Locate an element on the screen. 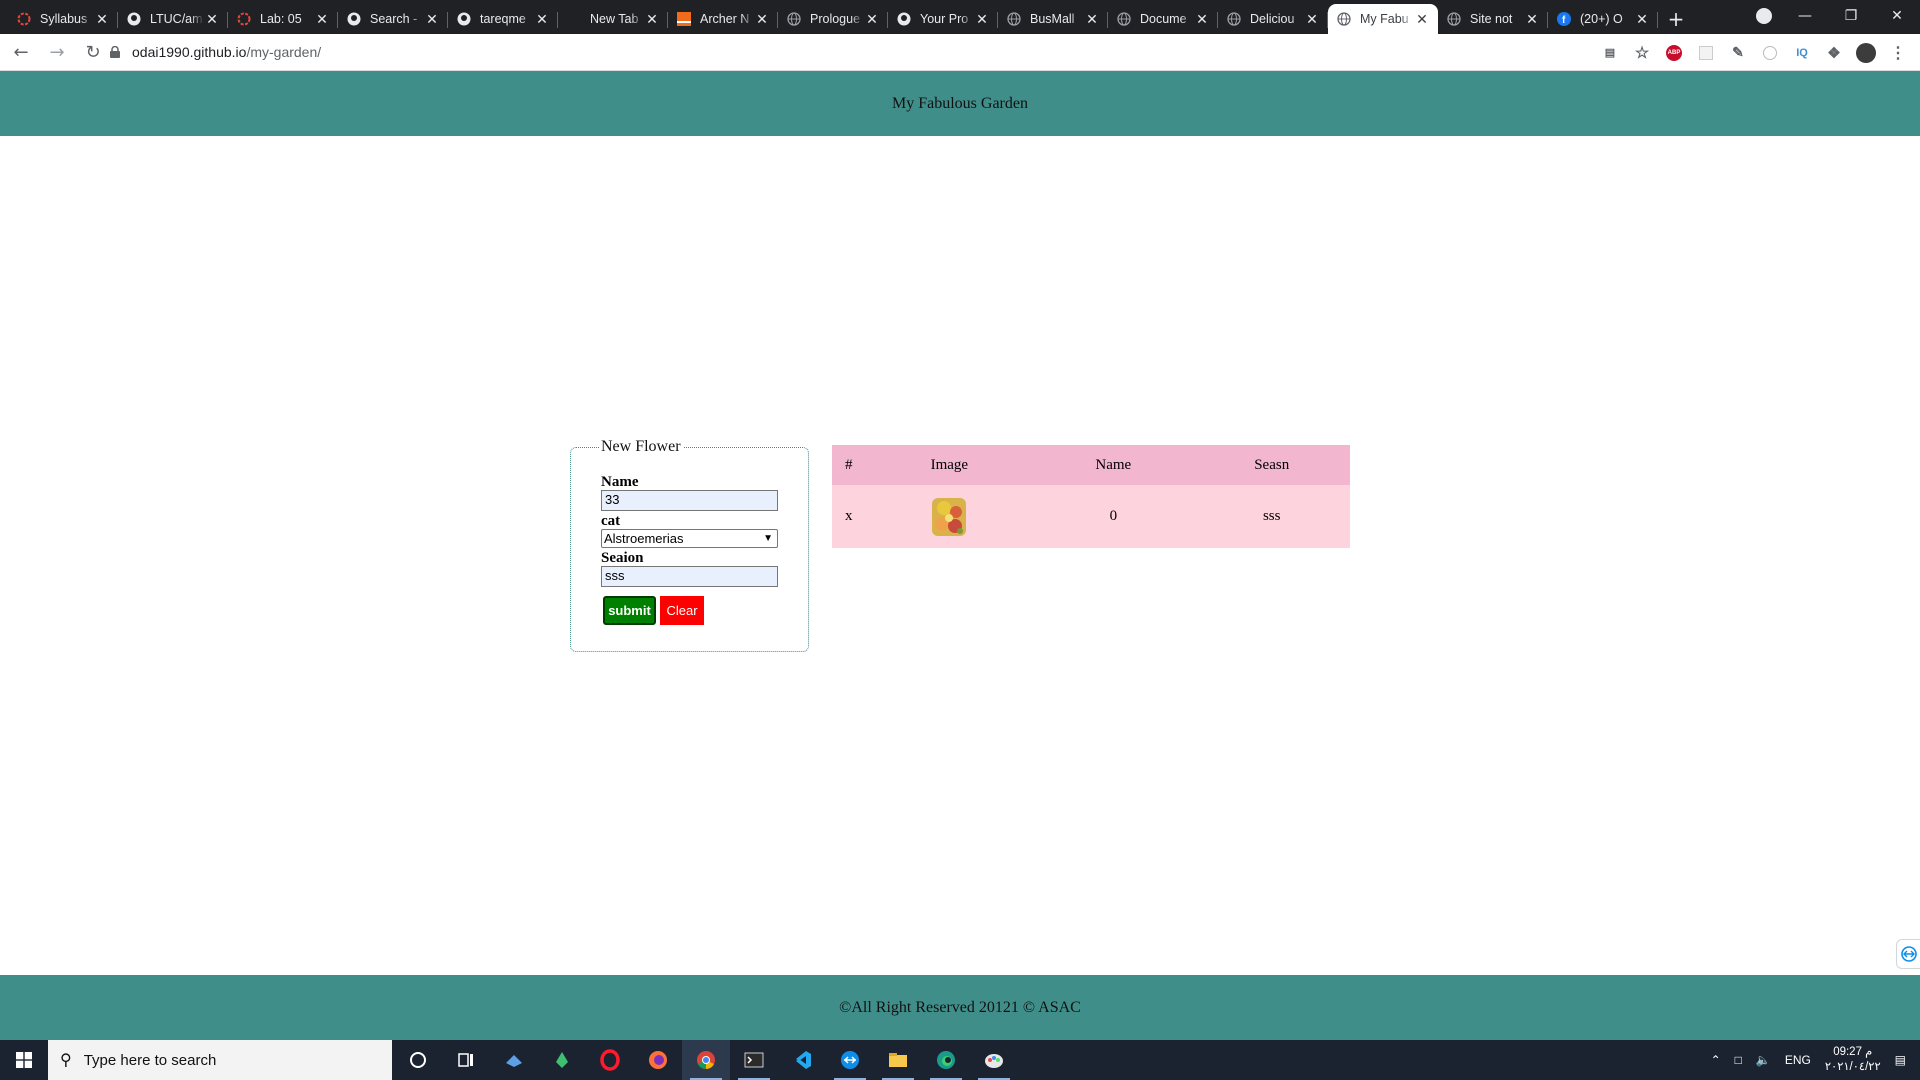  browser-tab: LTUC/am ✕ is located at coordinates (173, 19).